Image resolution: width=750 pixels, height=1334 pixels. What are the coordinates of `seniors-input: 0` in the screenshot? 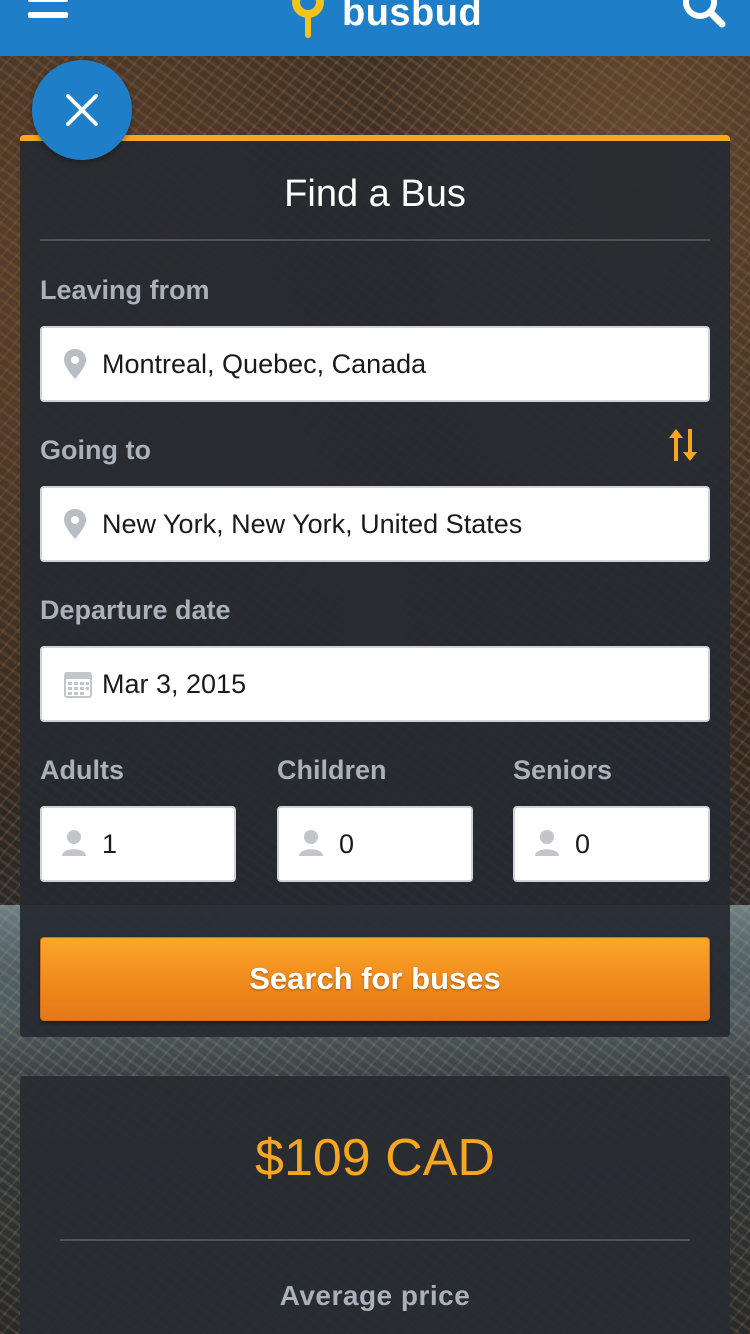 It's located at (611, 844).